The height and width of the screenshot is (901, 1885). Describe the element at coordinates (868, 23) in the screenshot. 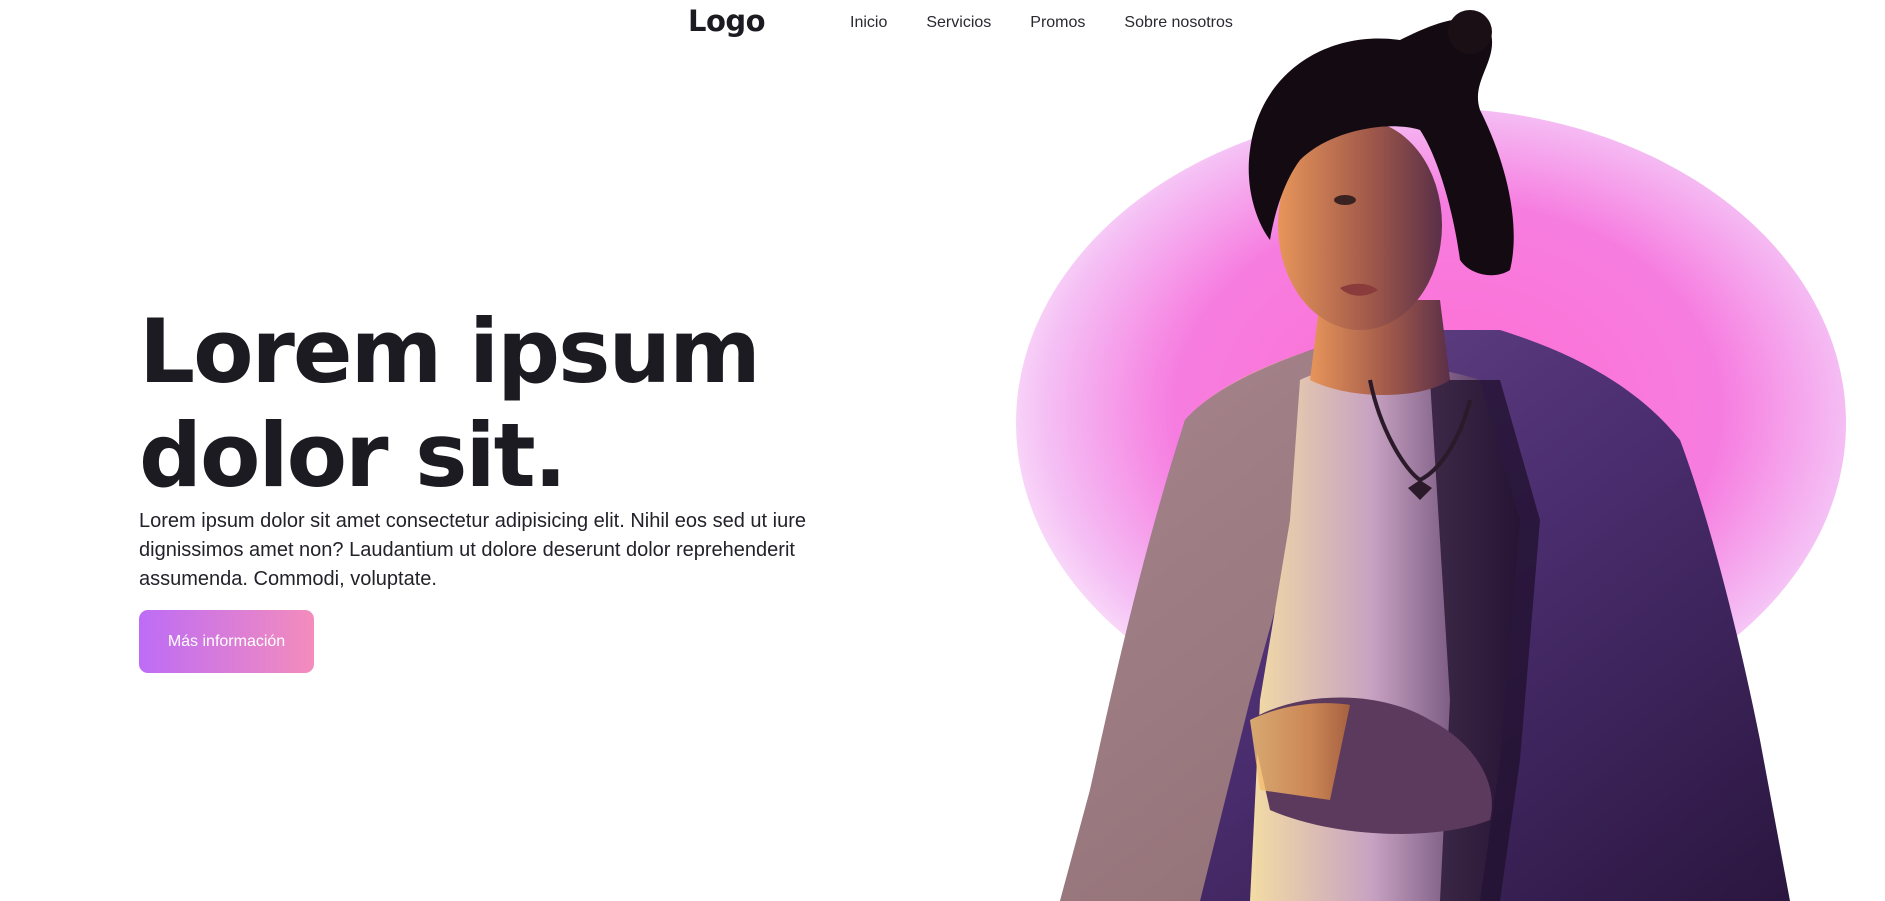

I see `nav-link-inicio: Inicio` at that location.